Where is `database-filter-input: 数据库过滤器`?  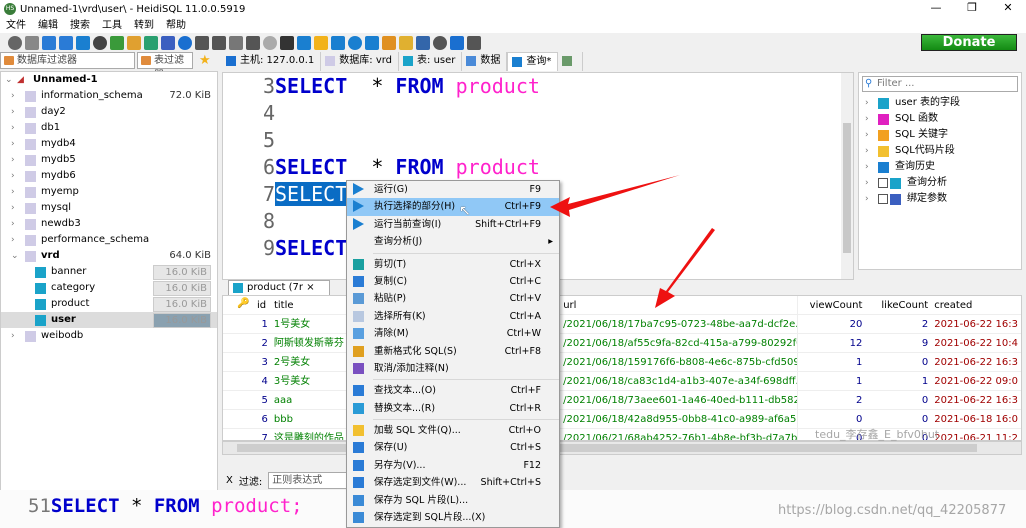 database-filter-input: 数据库过滤器 is located at coordinates (67, 60).